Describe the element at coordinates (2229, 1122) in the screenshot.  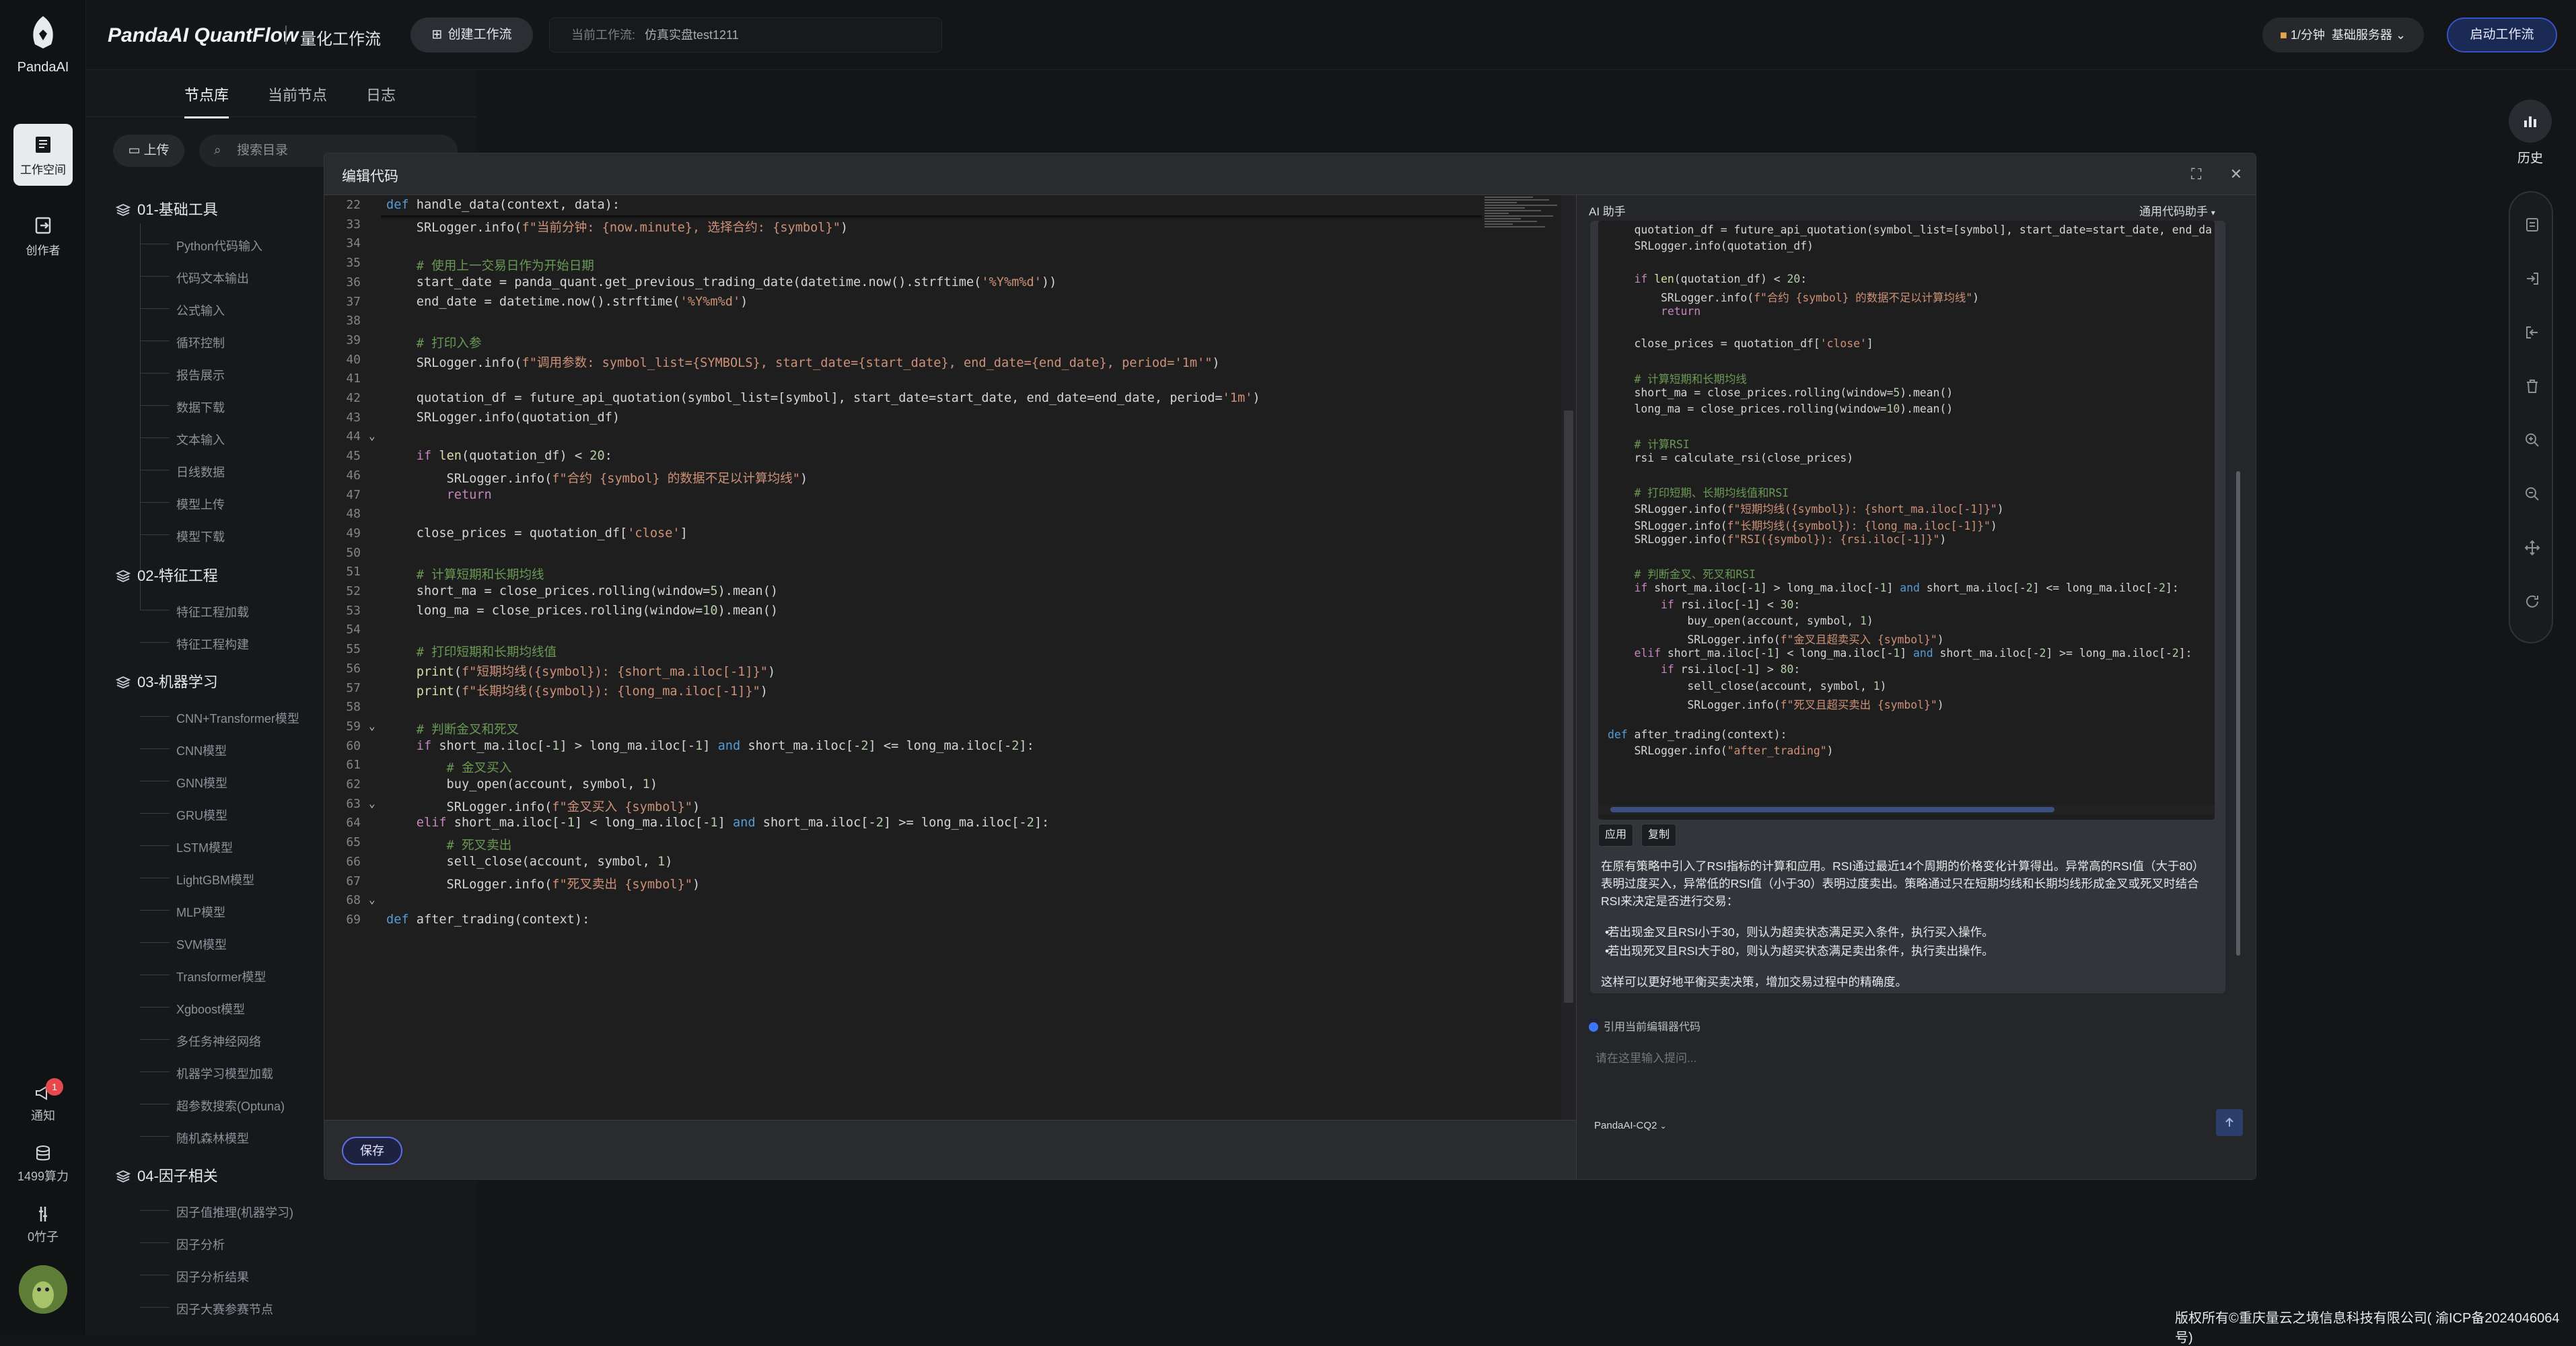
I see `send-button` at that location.